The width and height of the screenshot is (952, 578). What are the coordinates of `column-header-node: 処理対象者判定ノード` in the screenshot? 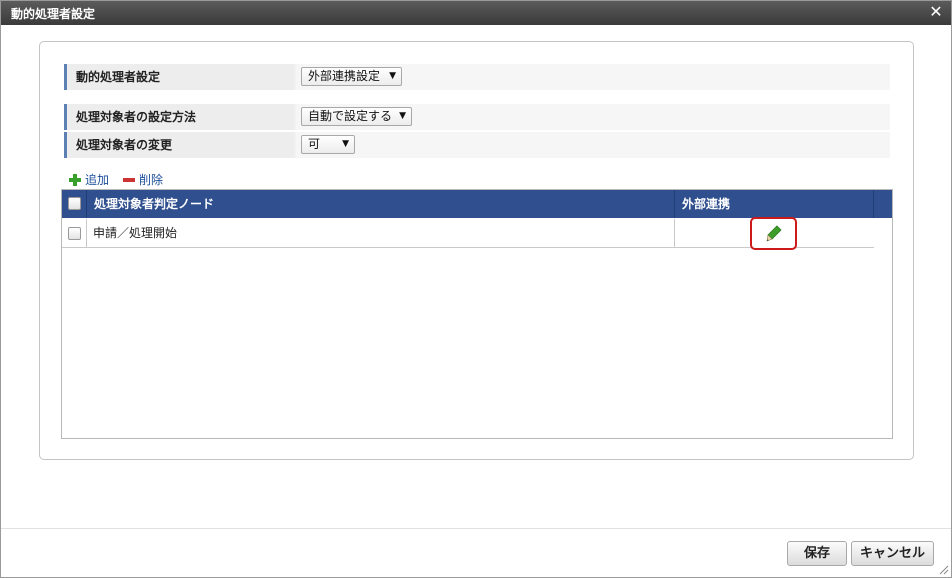 It's located at (381, 204).